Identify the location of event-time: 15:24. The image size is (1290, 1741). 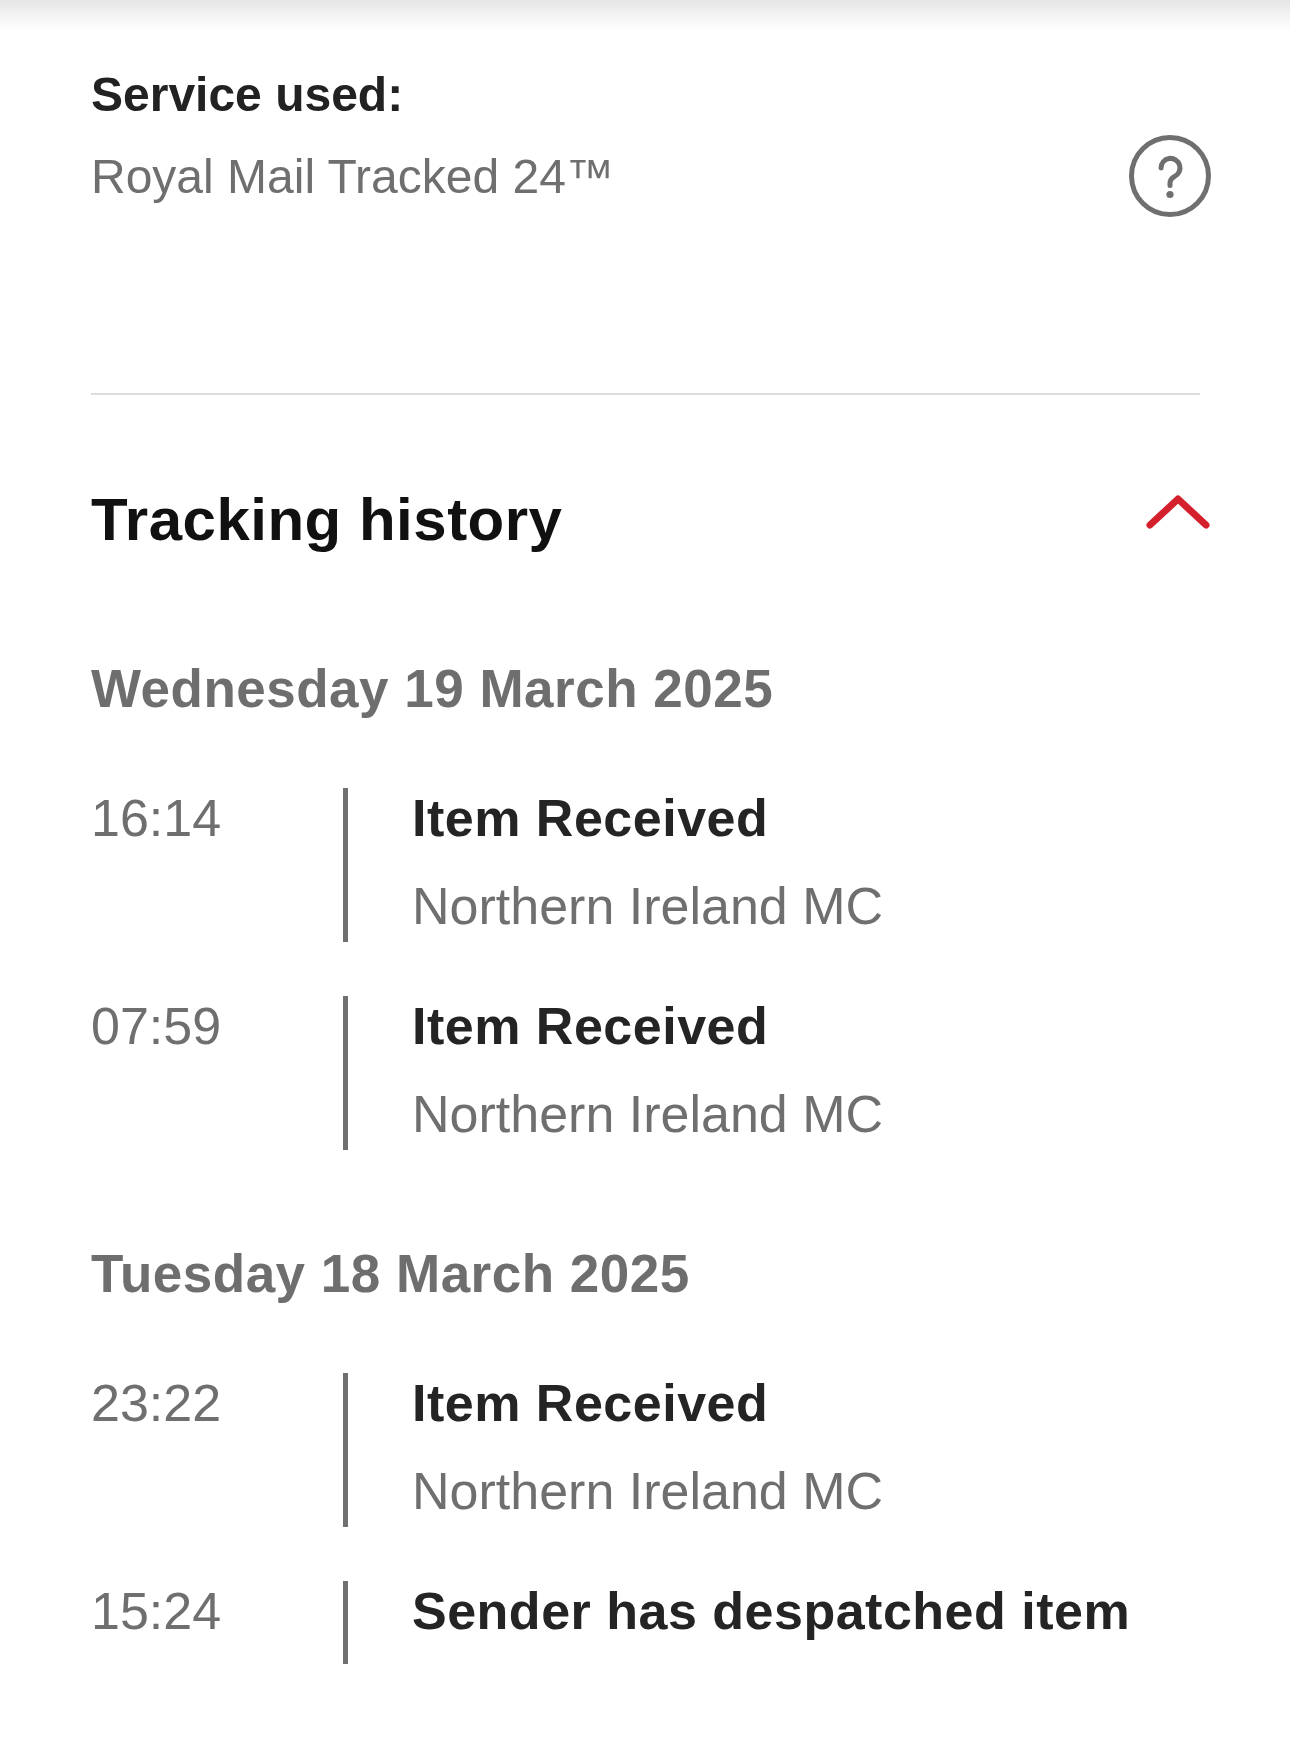
(157, 1611).